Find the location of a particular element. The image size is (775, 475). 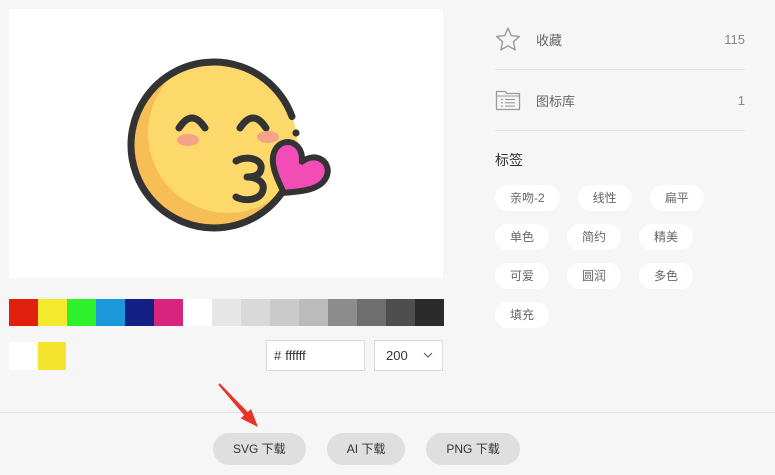

svg-download-button: SVG 下载 is located at coordinates (259, 449).